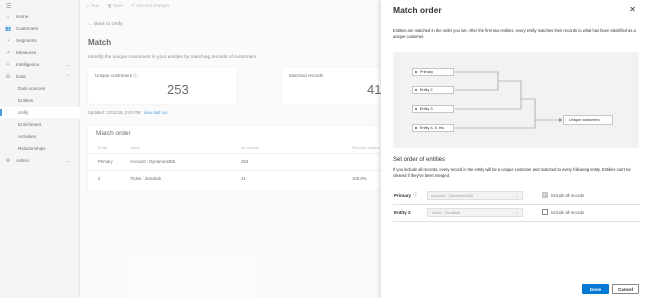 The width and height of the screenshot is (650, 298). I want to click on diagram-box-entity-more: Entity 4, 5, etc., so click(433, 128).